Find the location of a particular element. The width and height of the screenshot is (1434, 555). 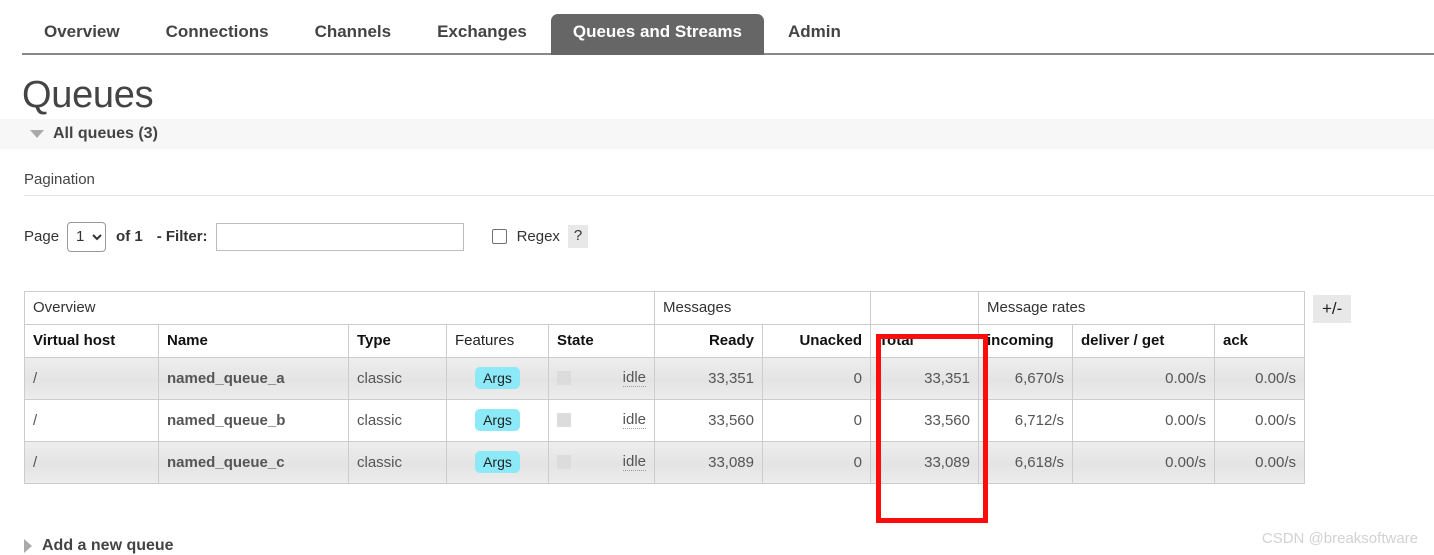

cell-queue-name: named_queue_c is located at coordinates (253, 462).